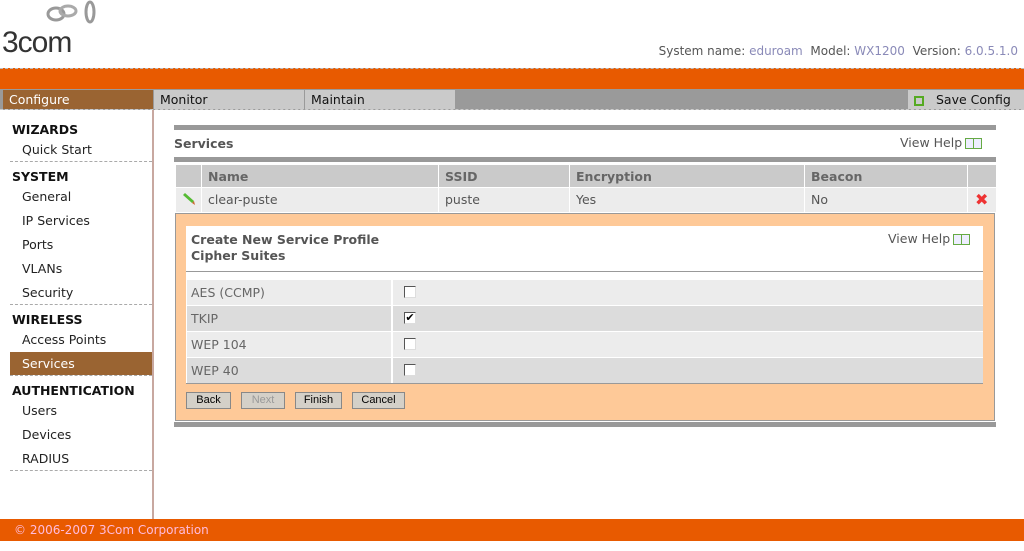  I want to click on save-config-button: Save Config, so click(966, 99).